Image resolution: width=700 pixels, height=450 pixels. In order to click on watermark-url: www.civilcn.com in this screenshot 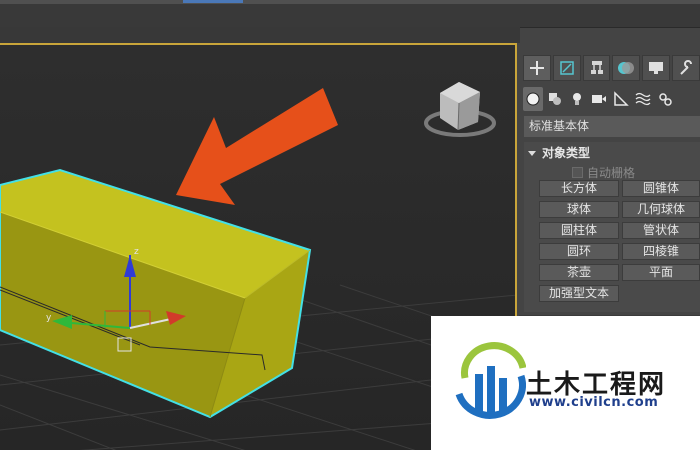, I will do `click(594, 402)`.